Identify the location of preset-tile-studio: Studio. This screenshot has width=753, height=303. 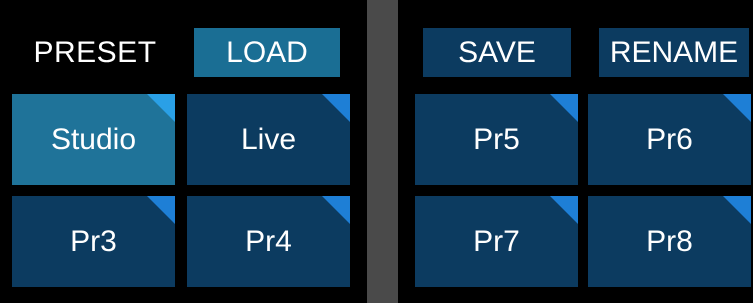
(93, 139).